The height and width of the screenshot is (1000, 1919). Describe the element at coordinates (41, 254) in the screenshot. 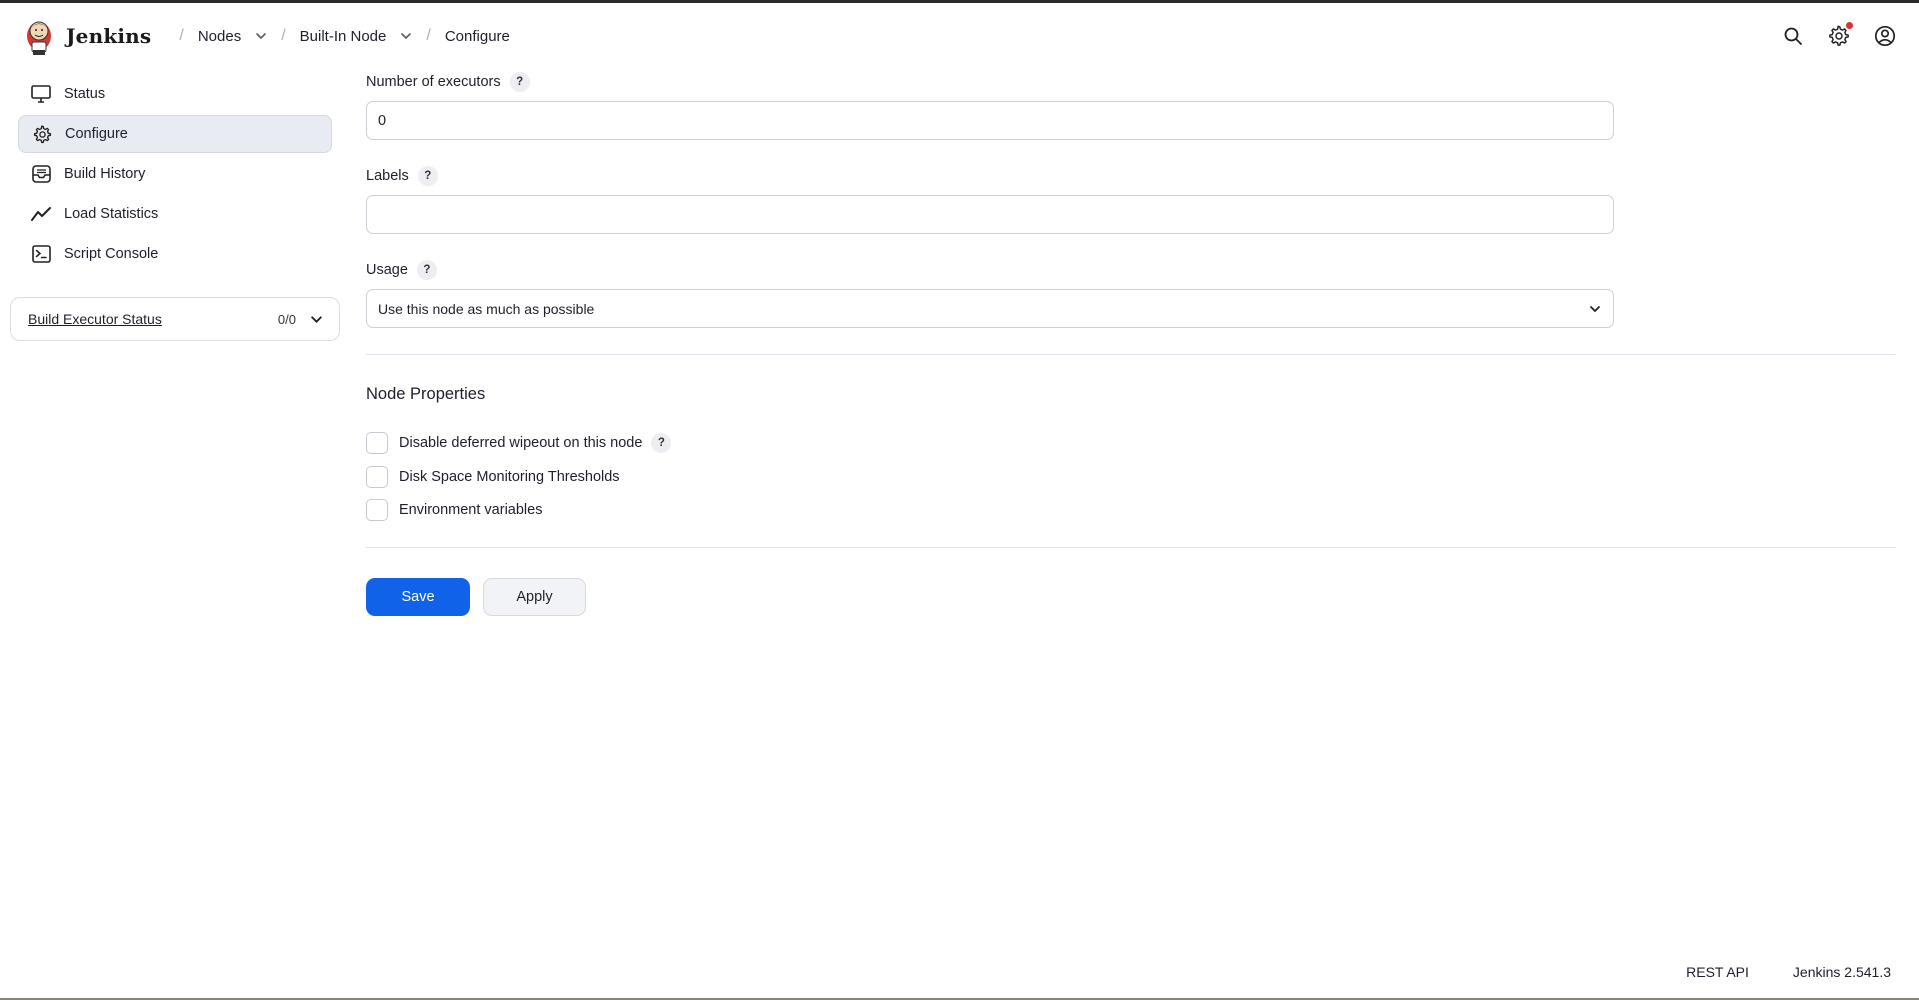

I see `terminal-icon` at that location.